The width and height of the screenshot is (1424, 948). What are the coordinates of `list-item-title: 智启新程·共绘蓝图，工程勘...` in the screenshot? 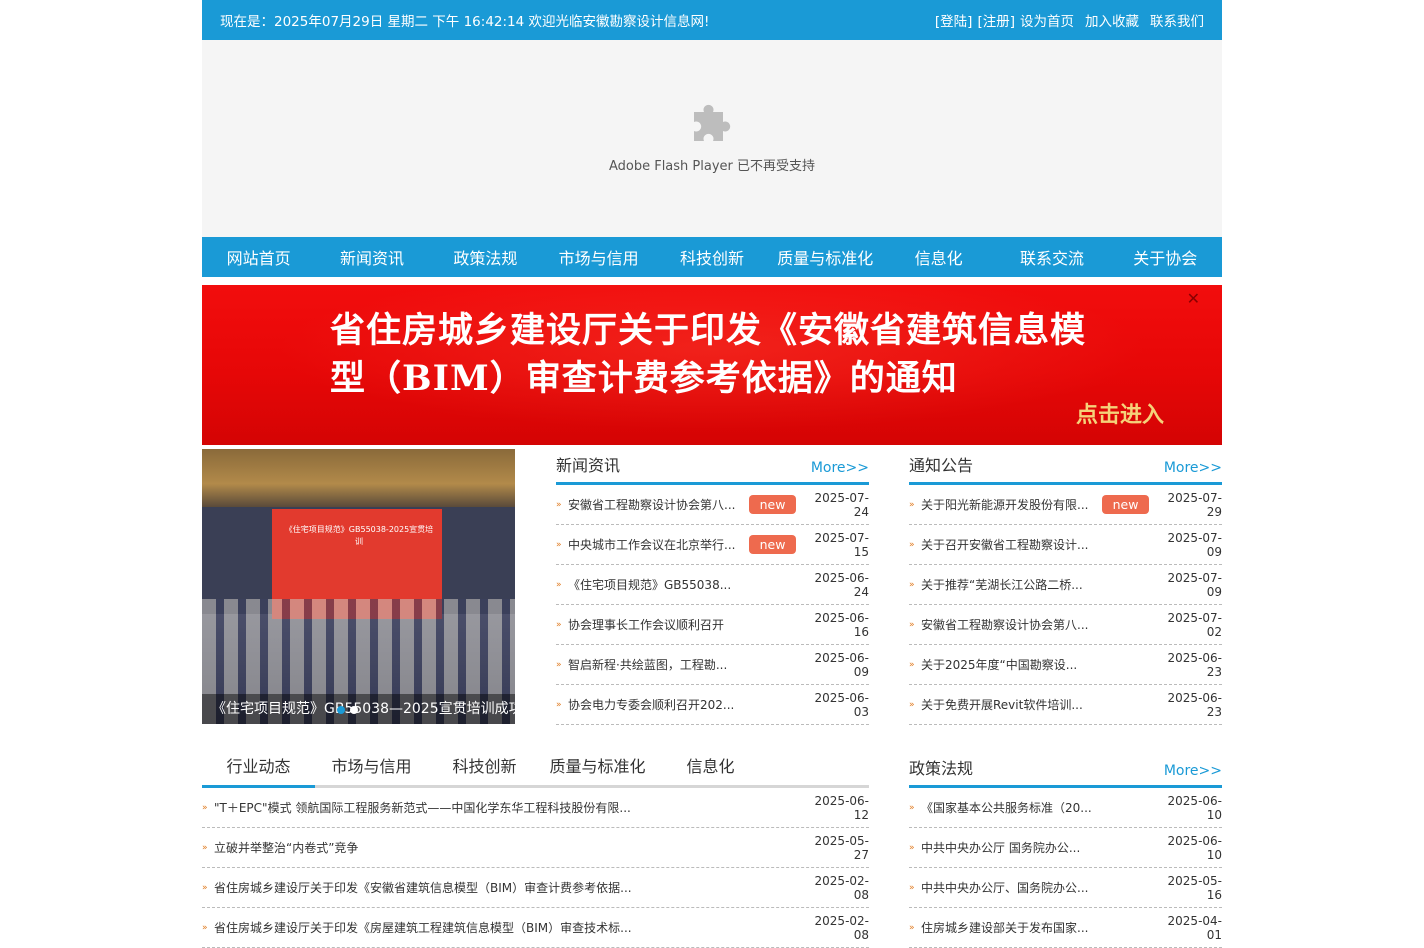 It's located at (684, 664).